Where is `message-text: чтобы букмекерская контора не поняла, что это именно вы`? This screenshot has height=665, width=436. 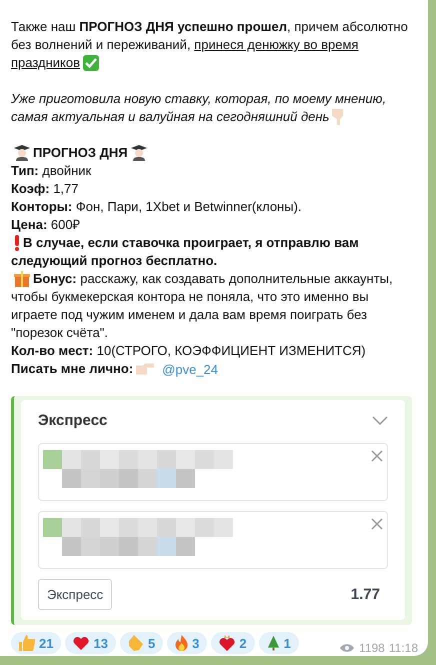
message-text: чтобы букмекерская контора не поняла, что это именно вы is located at coordinates (190, 297).